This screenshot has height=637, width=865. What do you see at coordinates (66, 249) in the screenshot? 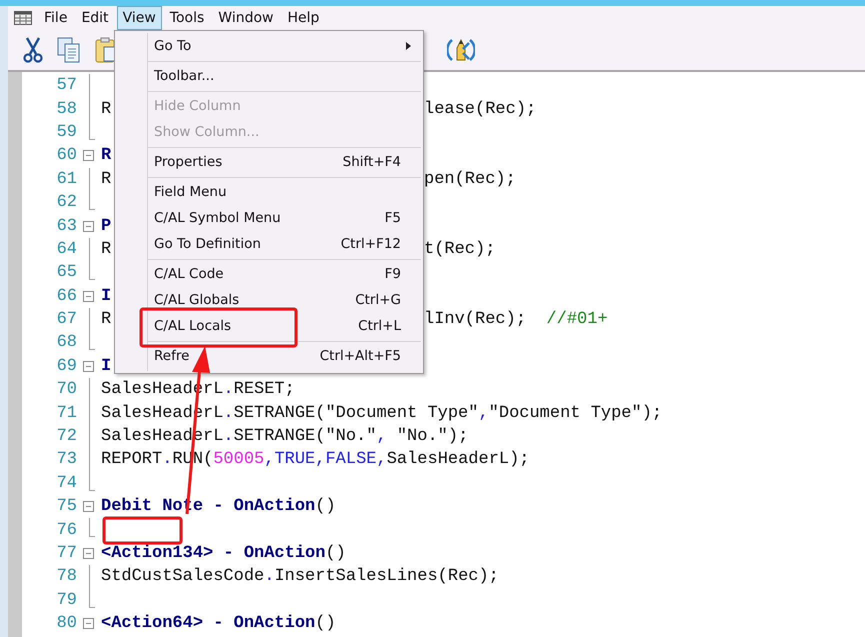
I see `line-number: 64` at bounding box center [66, 249].